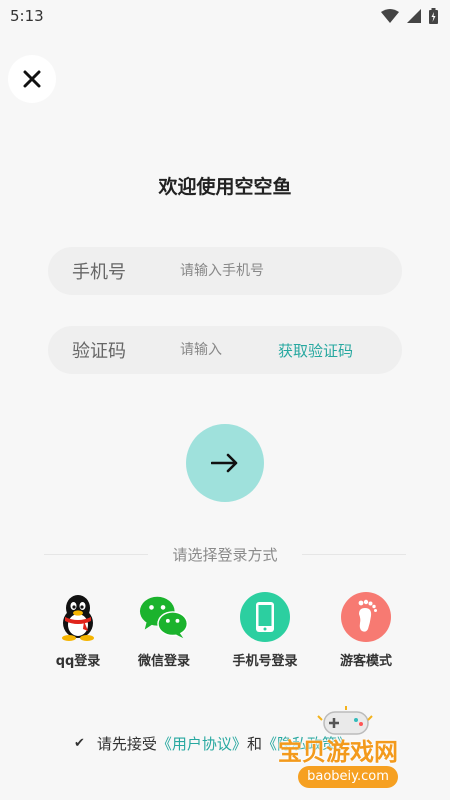  I want to click on phone-login-option: 手机号登录, so click(265, 630).